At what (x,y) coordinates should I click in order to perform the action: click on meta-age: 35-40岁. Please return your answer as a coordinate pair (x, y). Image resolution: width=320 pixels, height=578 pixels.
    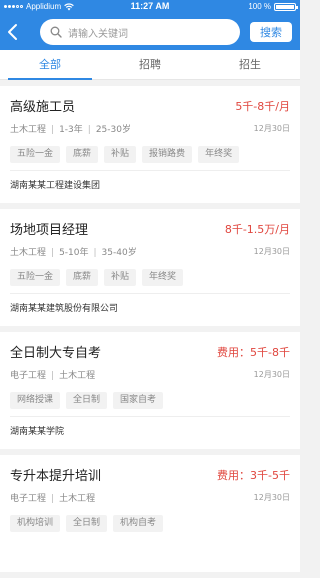
    Looking at the image, I should click on (119, 253).